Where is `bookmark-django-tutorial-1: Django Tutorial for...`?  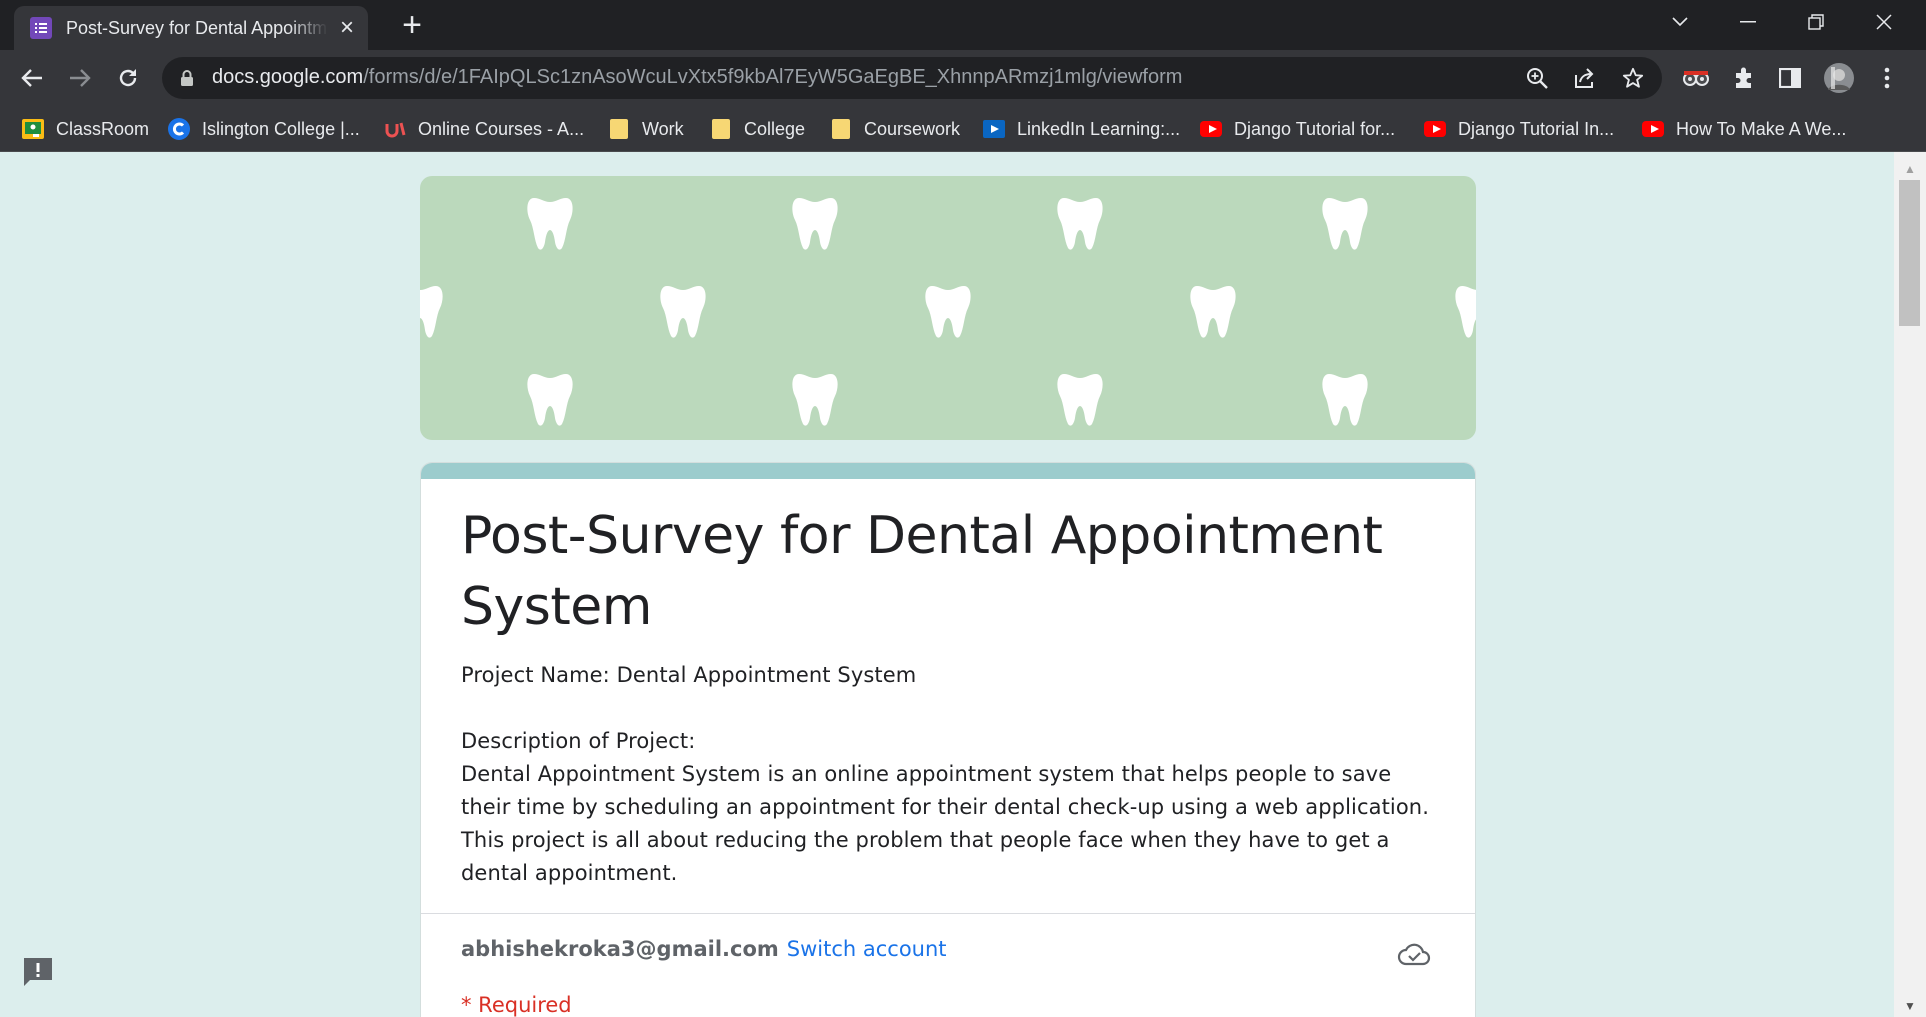 bookmark-django-tutorial-1: Django Tutorial for... is located at coordinates (1297, 129).